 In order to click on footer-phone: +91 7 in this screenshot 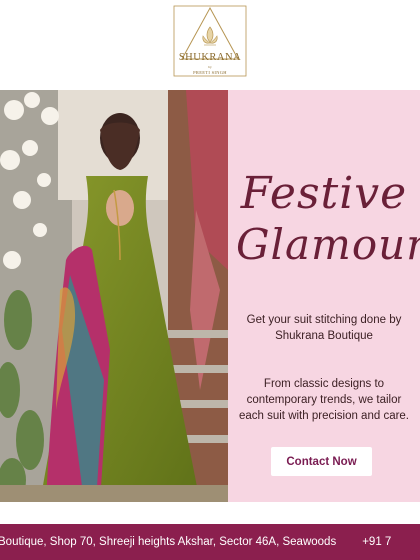, I will do `click(376, 542)`.